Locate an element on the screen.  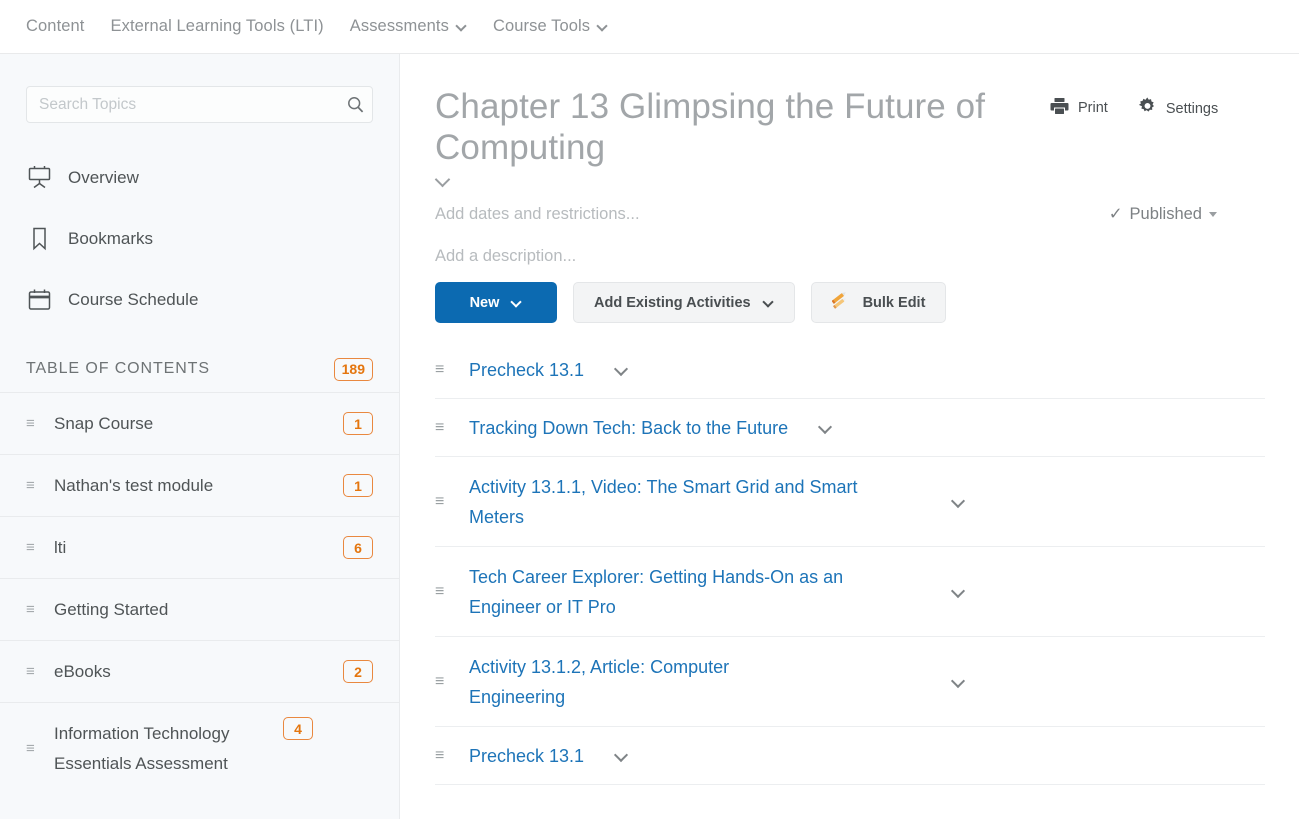
gear-icon is located at coordinates (1147, 108).